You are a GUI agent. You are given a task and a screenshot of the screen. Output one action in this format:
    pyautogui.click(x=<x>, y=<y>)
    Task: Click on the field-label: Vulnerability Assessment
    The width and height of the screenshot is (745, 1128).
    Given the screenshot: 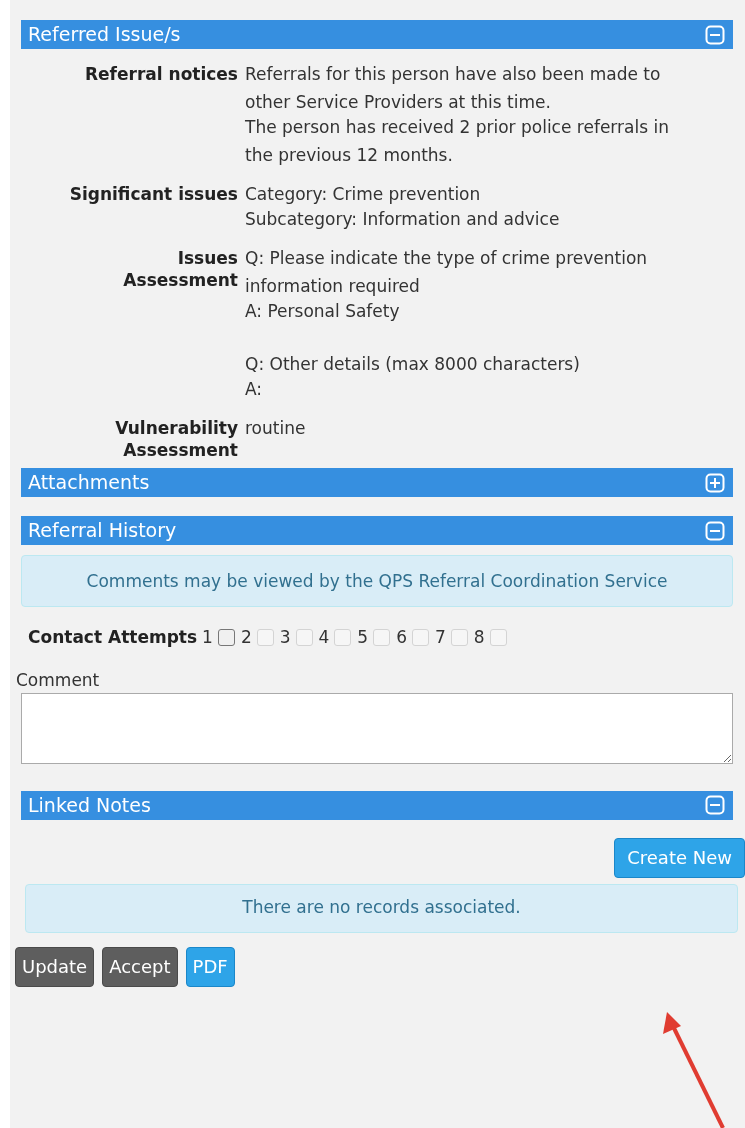 What is the action you would take?
    pyautogui.click(x=176, y=439)
    